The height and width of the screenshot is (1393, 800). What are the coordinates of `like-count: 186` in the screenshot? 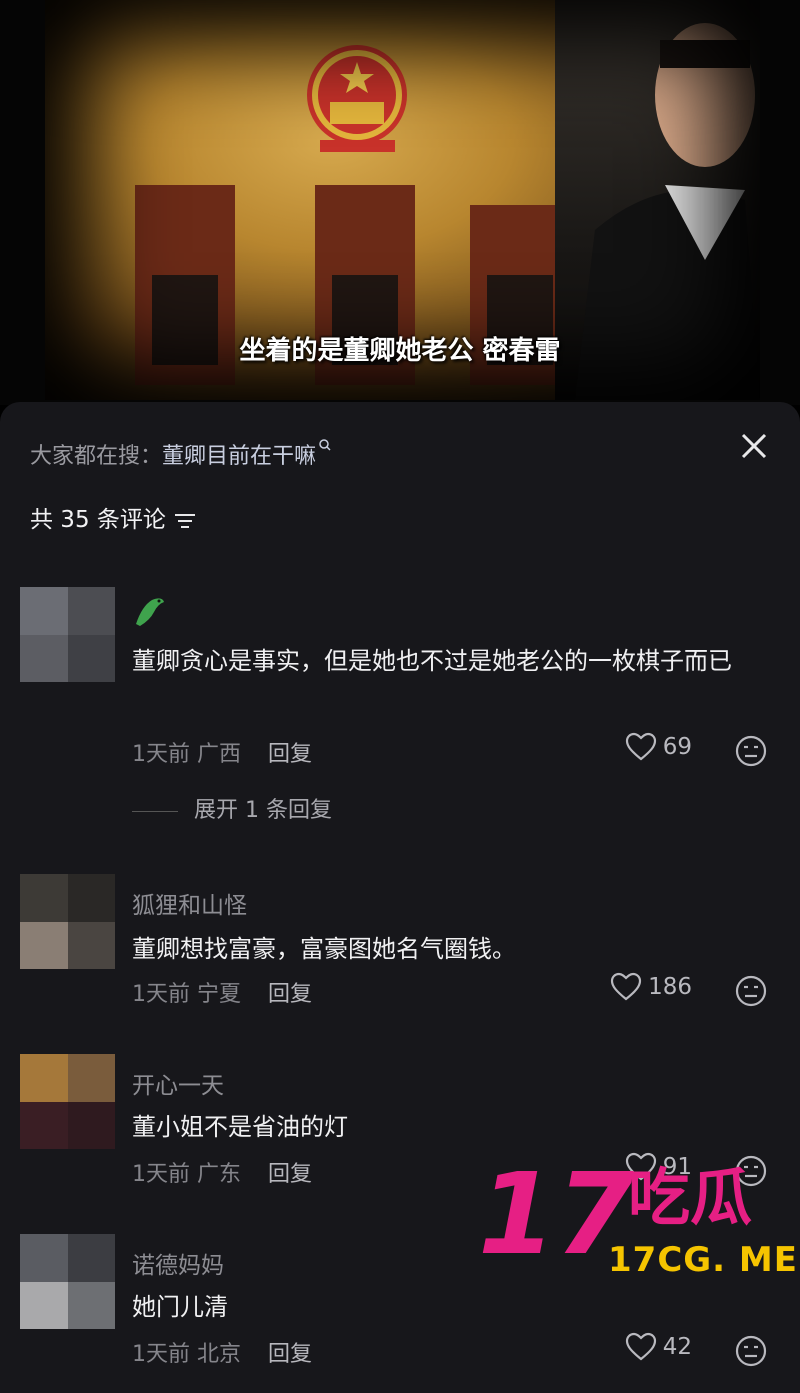 It's located at (670, 987).